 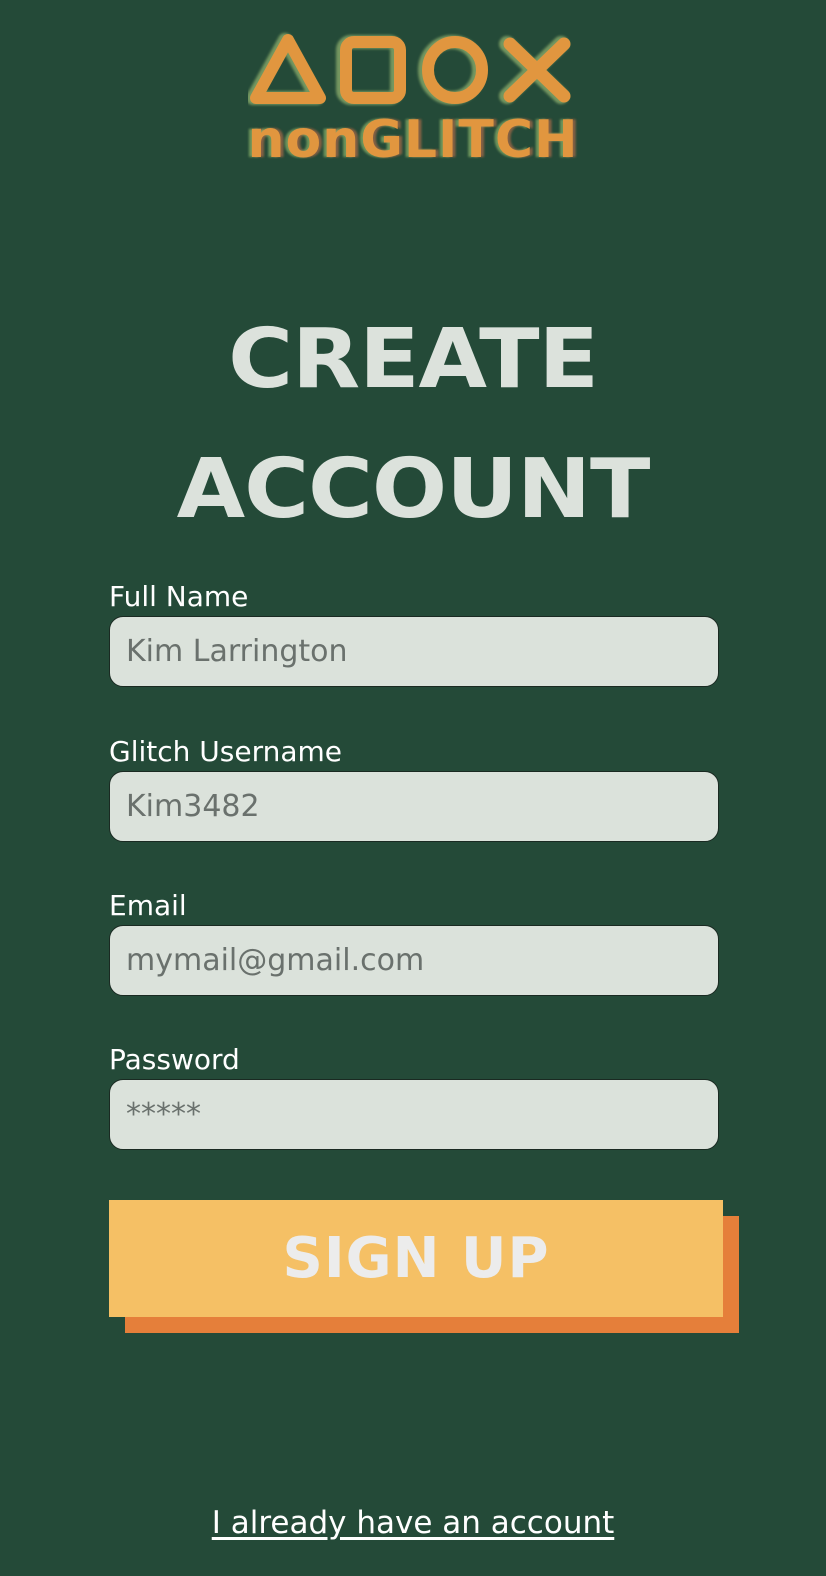 I want to click on cross-icon, so click(x=535, y=70).